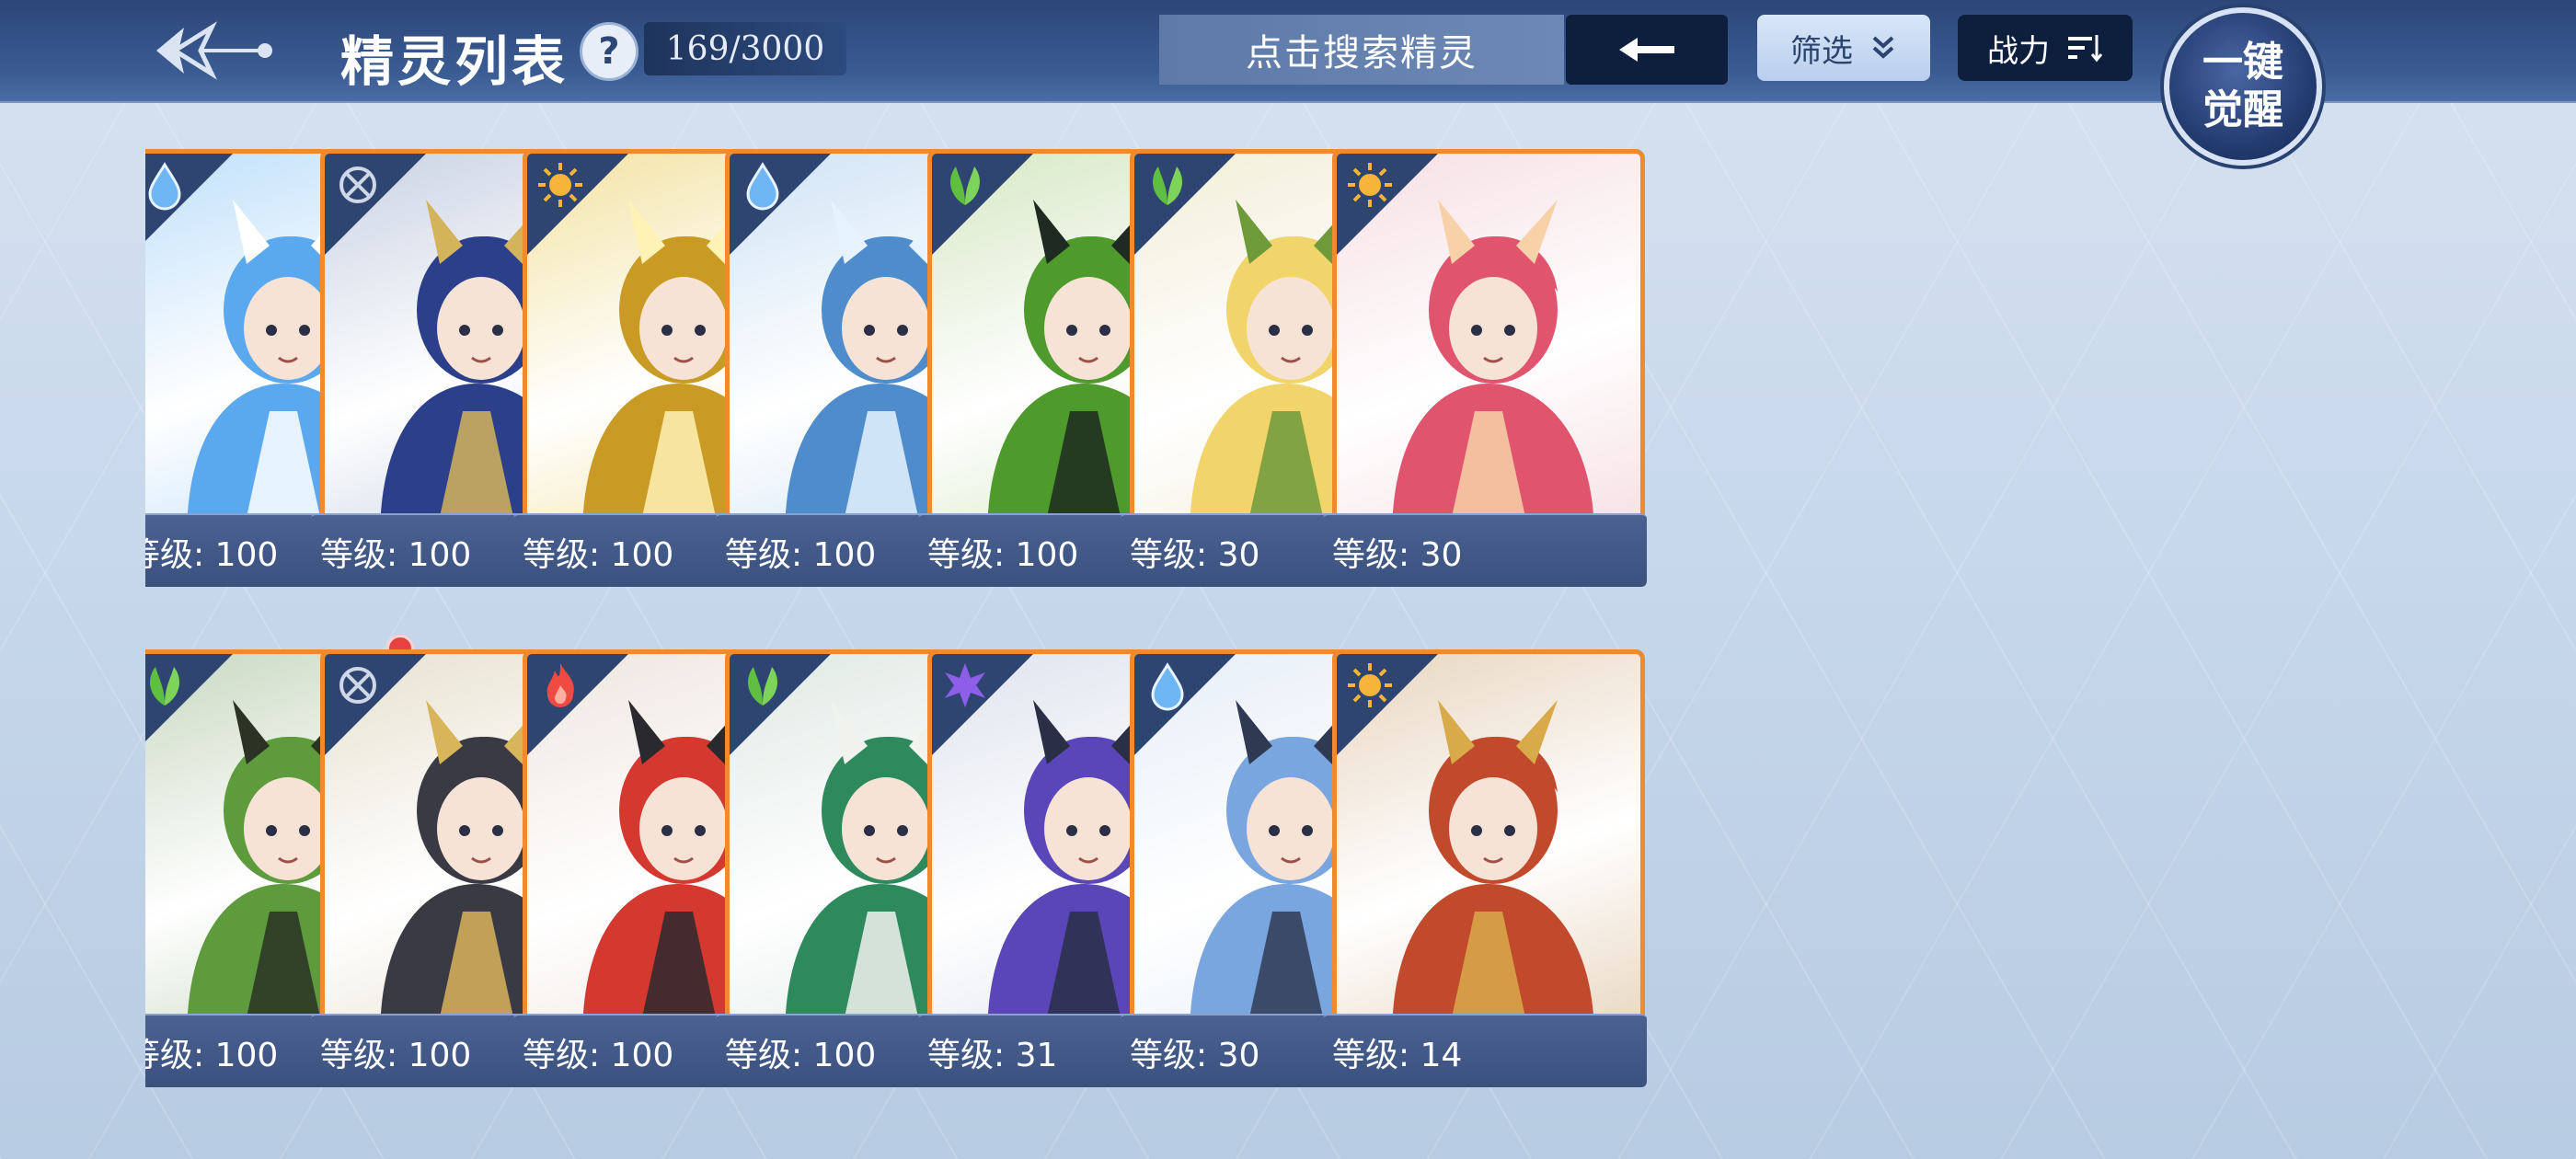 The width and height of the screenshot is (2576, 1159). I want to click on search-input: 点击搜索精灵, so click(1361, 50).